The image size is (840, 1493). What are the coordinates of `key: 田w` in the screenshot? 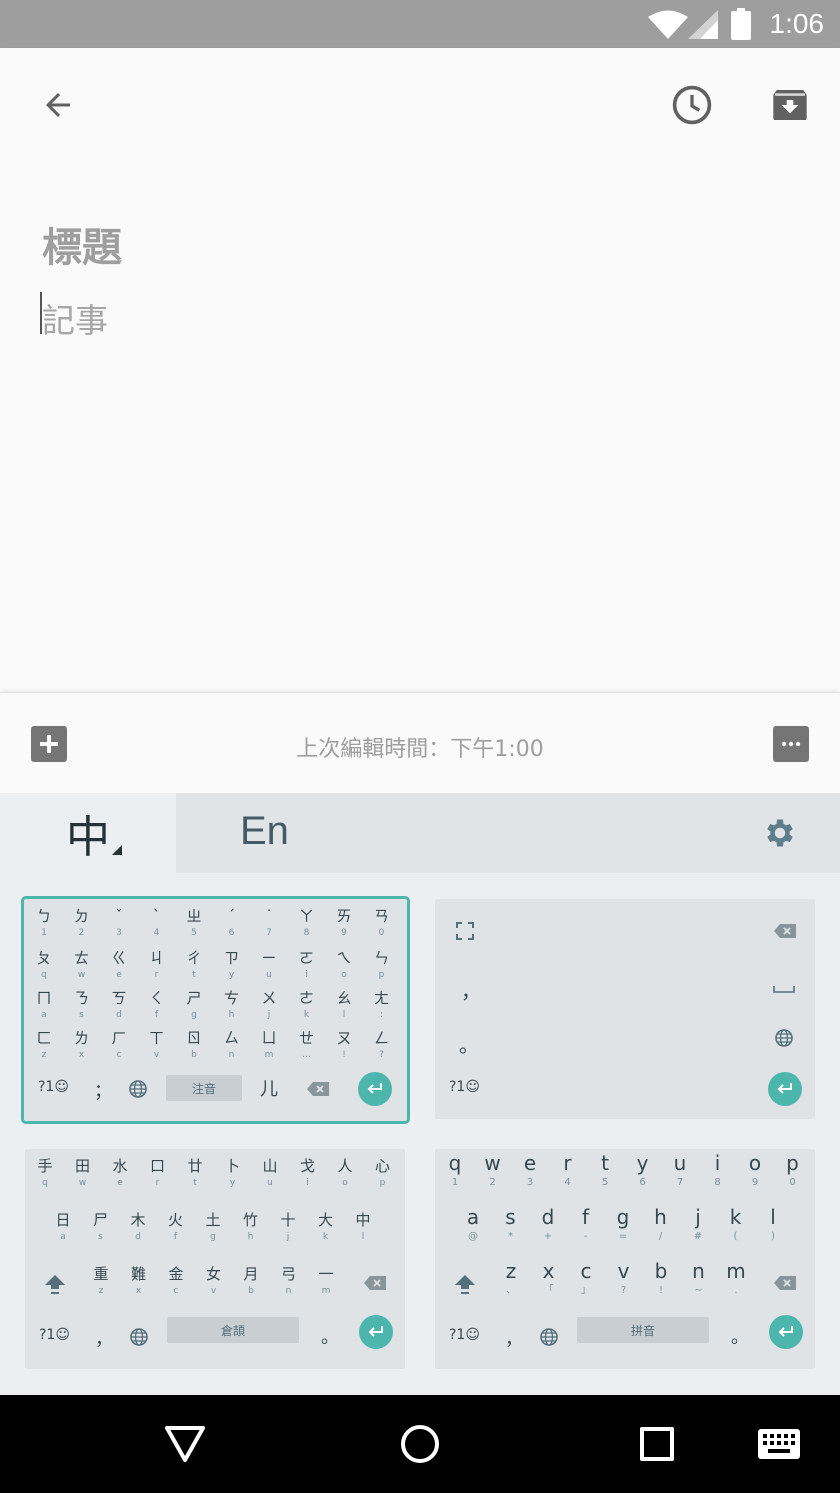 It's located at (83, 1173).